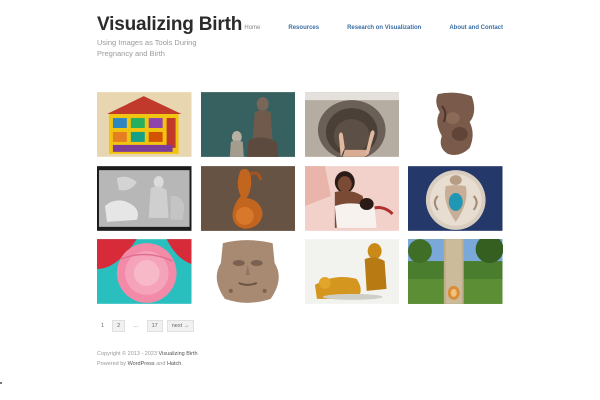 The height and width of the screenshot is (400, 600). What do you see at coordinates (154, 326) in the screenshot?
I see `page-17-link: 17` at bounding box center [154, 326].